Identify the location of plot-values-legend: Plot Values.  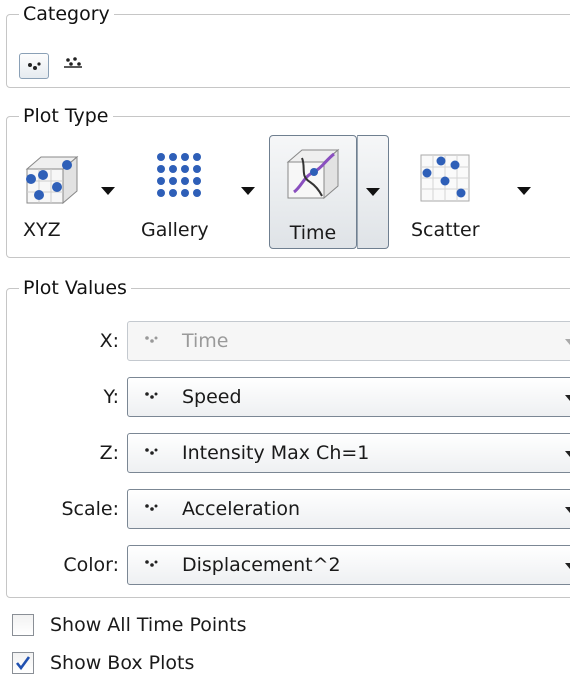
(75, 288).